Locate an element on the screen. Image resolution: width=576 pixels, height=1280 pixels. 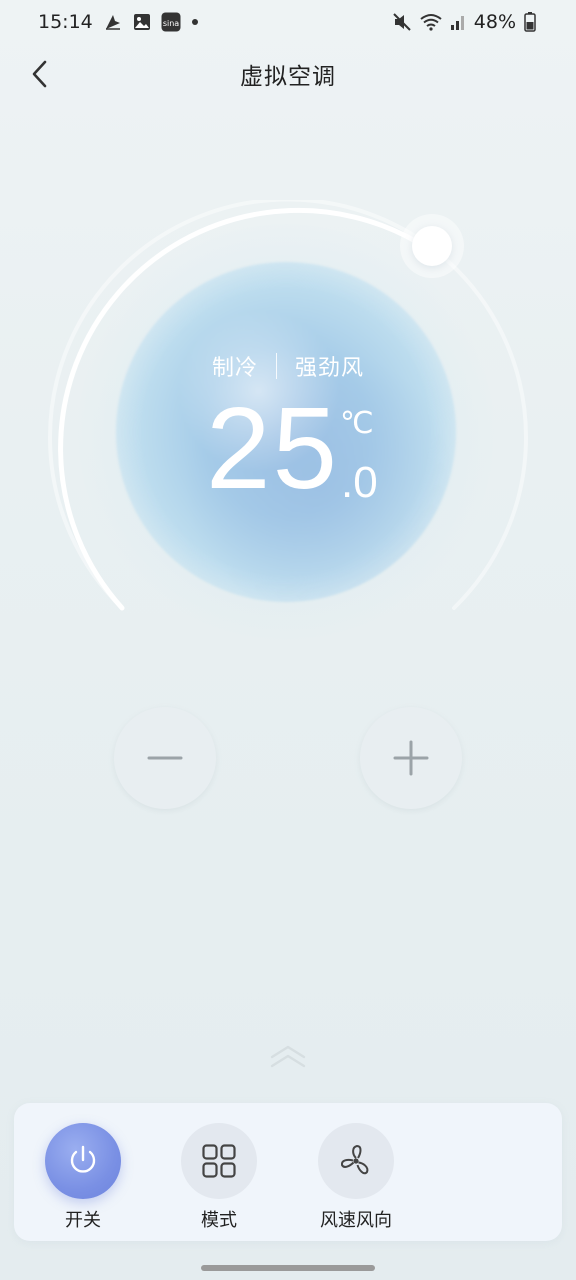
status-left: 15:14 sina is located at coordinates (118, 22).